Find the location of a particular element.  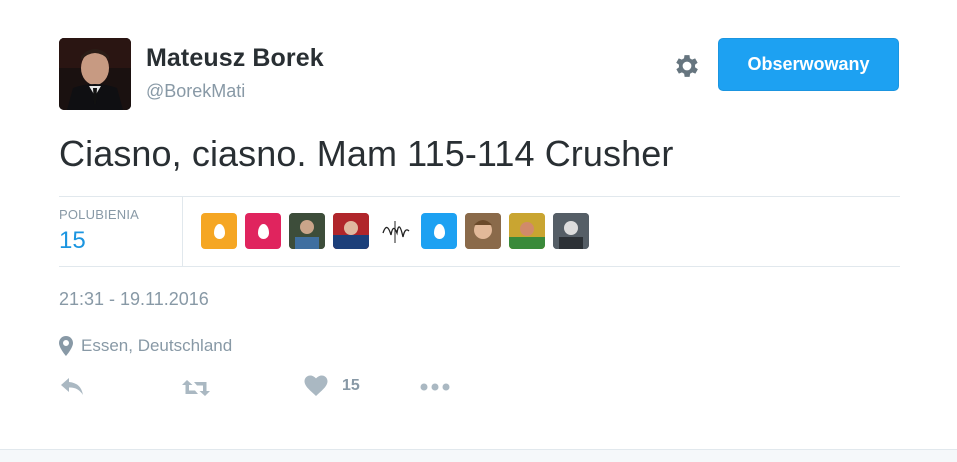

likes-label: POLUBIENIA is located at coordinates (99, 214).